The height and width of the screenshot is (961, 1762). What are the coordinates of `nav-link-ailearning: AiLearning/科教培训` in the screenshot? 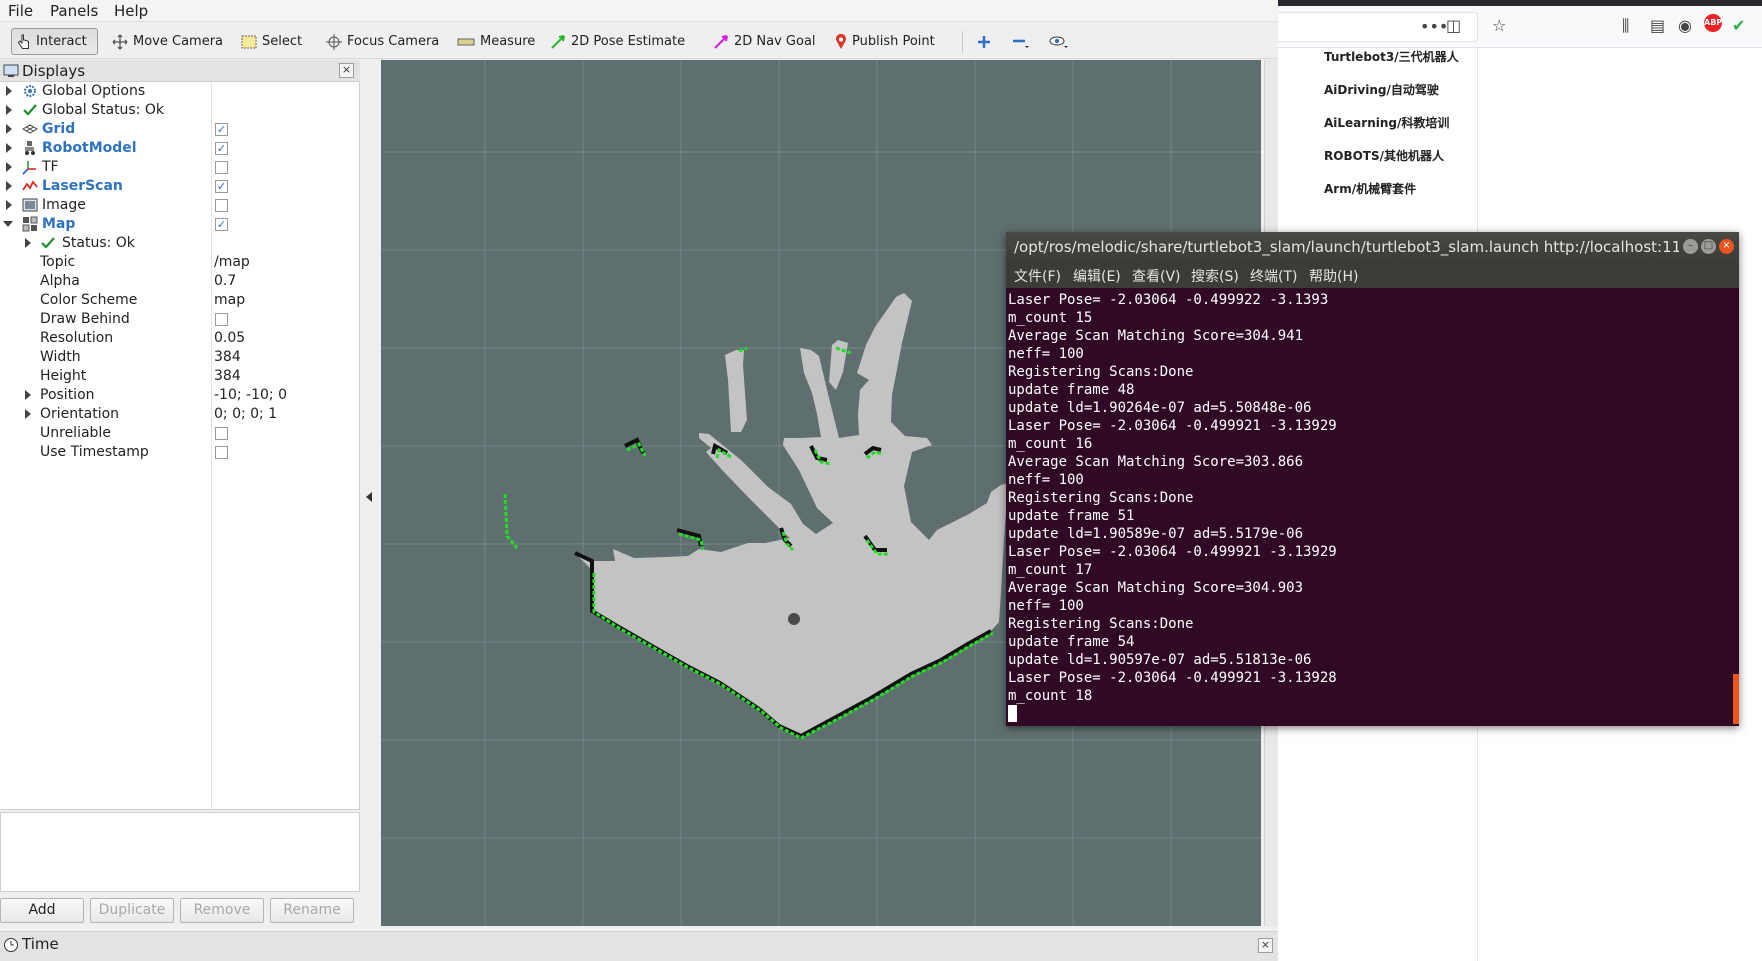 It's located at (1386, 122).